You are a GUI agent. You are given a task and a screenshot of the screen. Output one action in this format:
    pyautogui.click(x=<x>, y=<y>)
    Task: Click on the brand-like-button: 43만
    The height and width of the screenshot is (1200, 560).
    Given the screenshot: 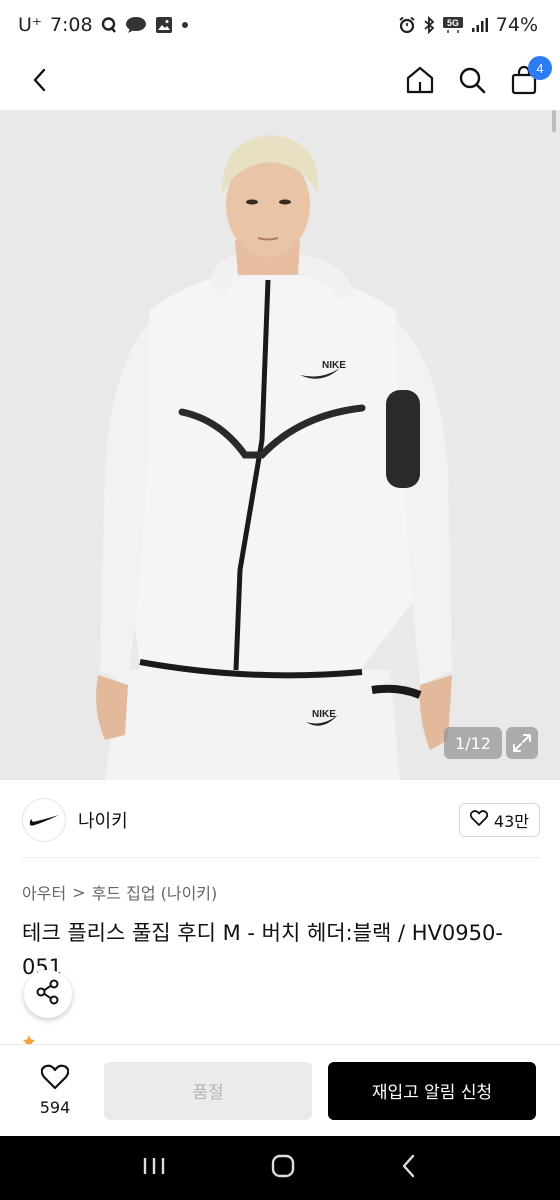 What is the action you would take?
    pyautogui.click(x=499, y=820)
    